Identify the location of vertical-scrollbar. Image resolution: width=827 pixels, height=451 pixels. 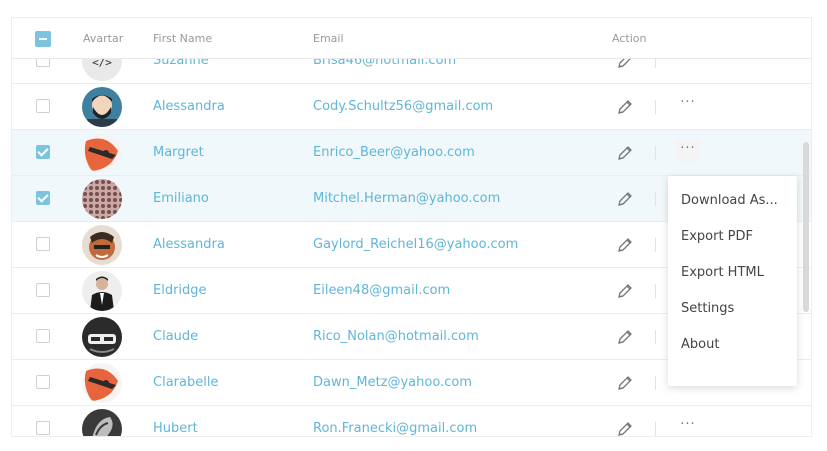
(806, 227).